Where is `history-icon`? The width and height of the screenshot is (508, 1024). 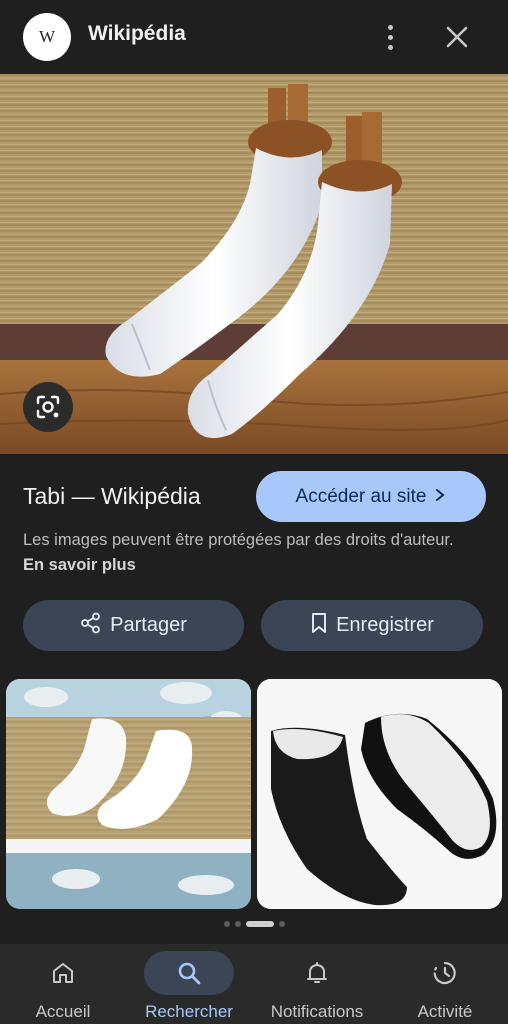 history-icon is located at coordinates (445, 973).